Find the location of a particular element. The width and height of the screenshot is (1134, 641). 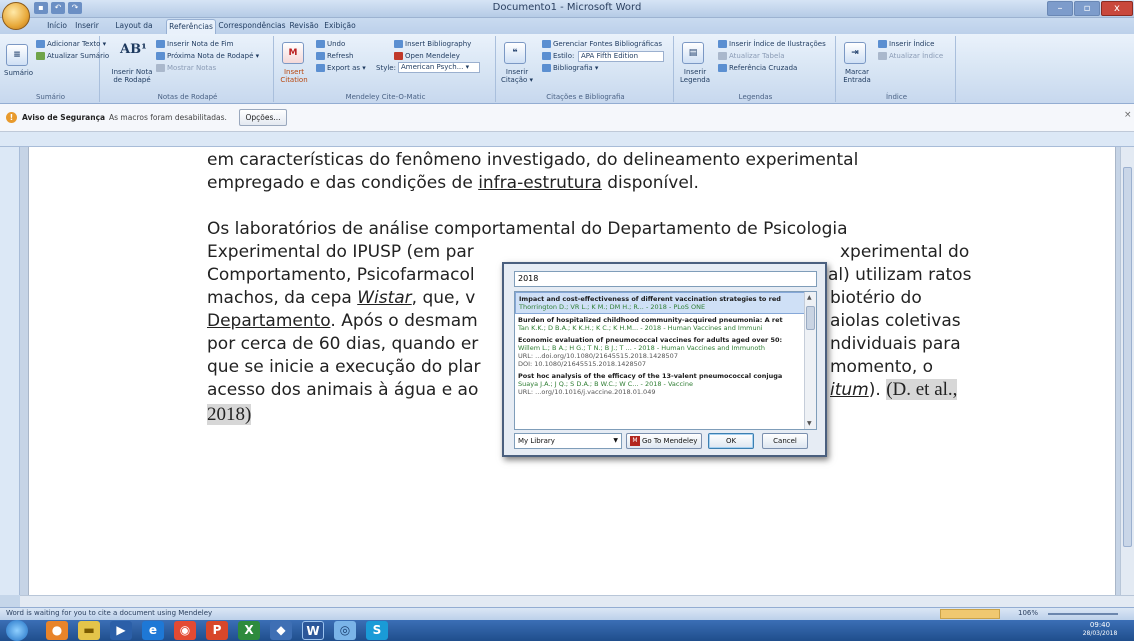

citation-search-input: 2018 is located at coordinates (665, 279).